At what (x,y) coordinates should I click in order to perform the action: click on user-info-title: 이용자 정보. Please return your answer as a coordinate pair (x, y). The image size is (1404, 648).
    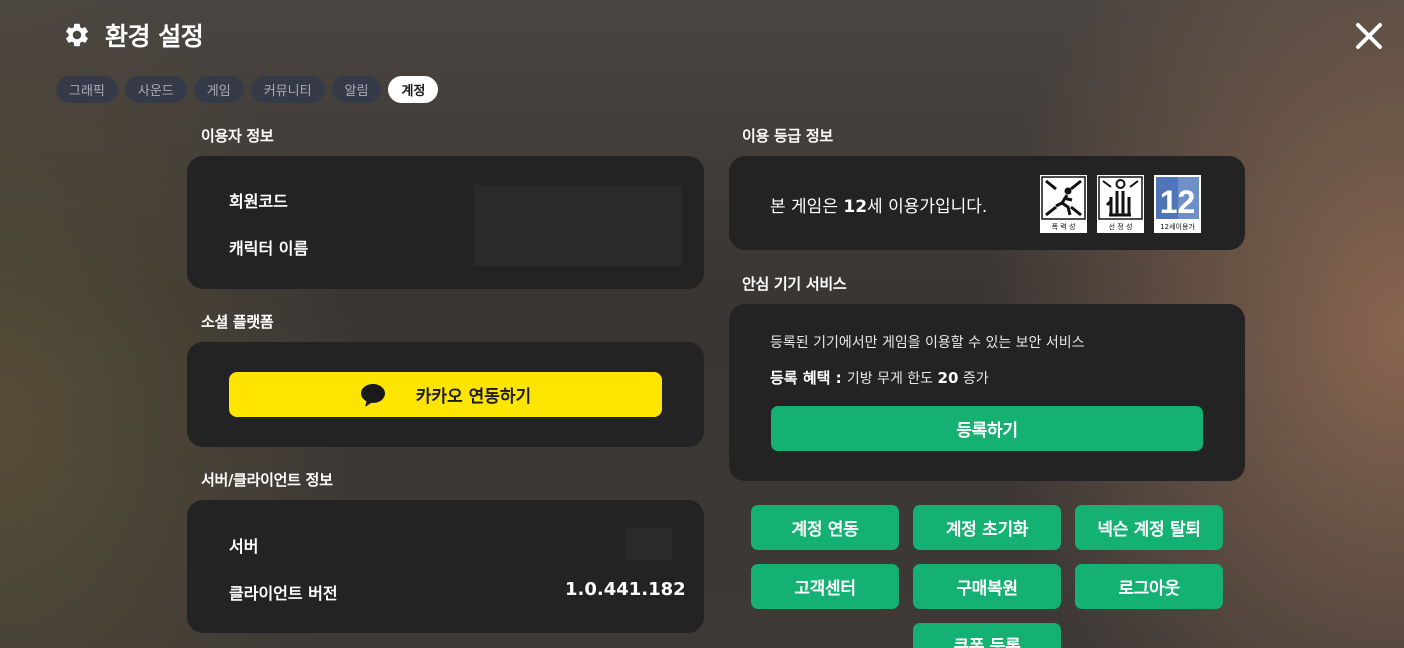
    Looking at the image, I should click on (237, 136).